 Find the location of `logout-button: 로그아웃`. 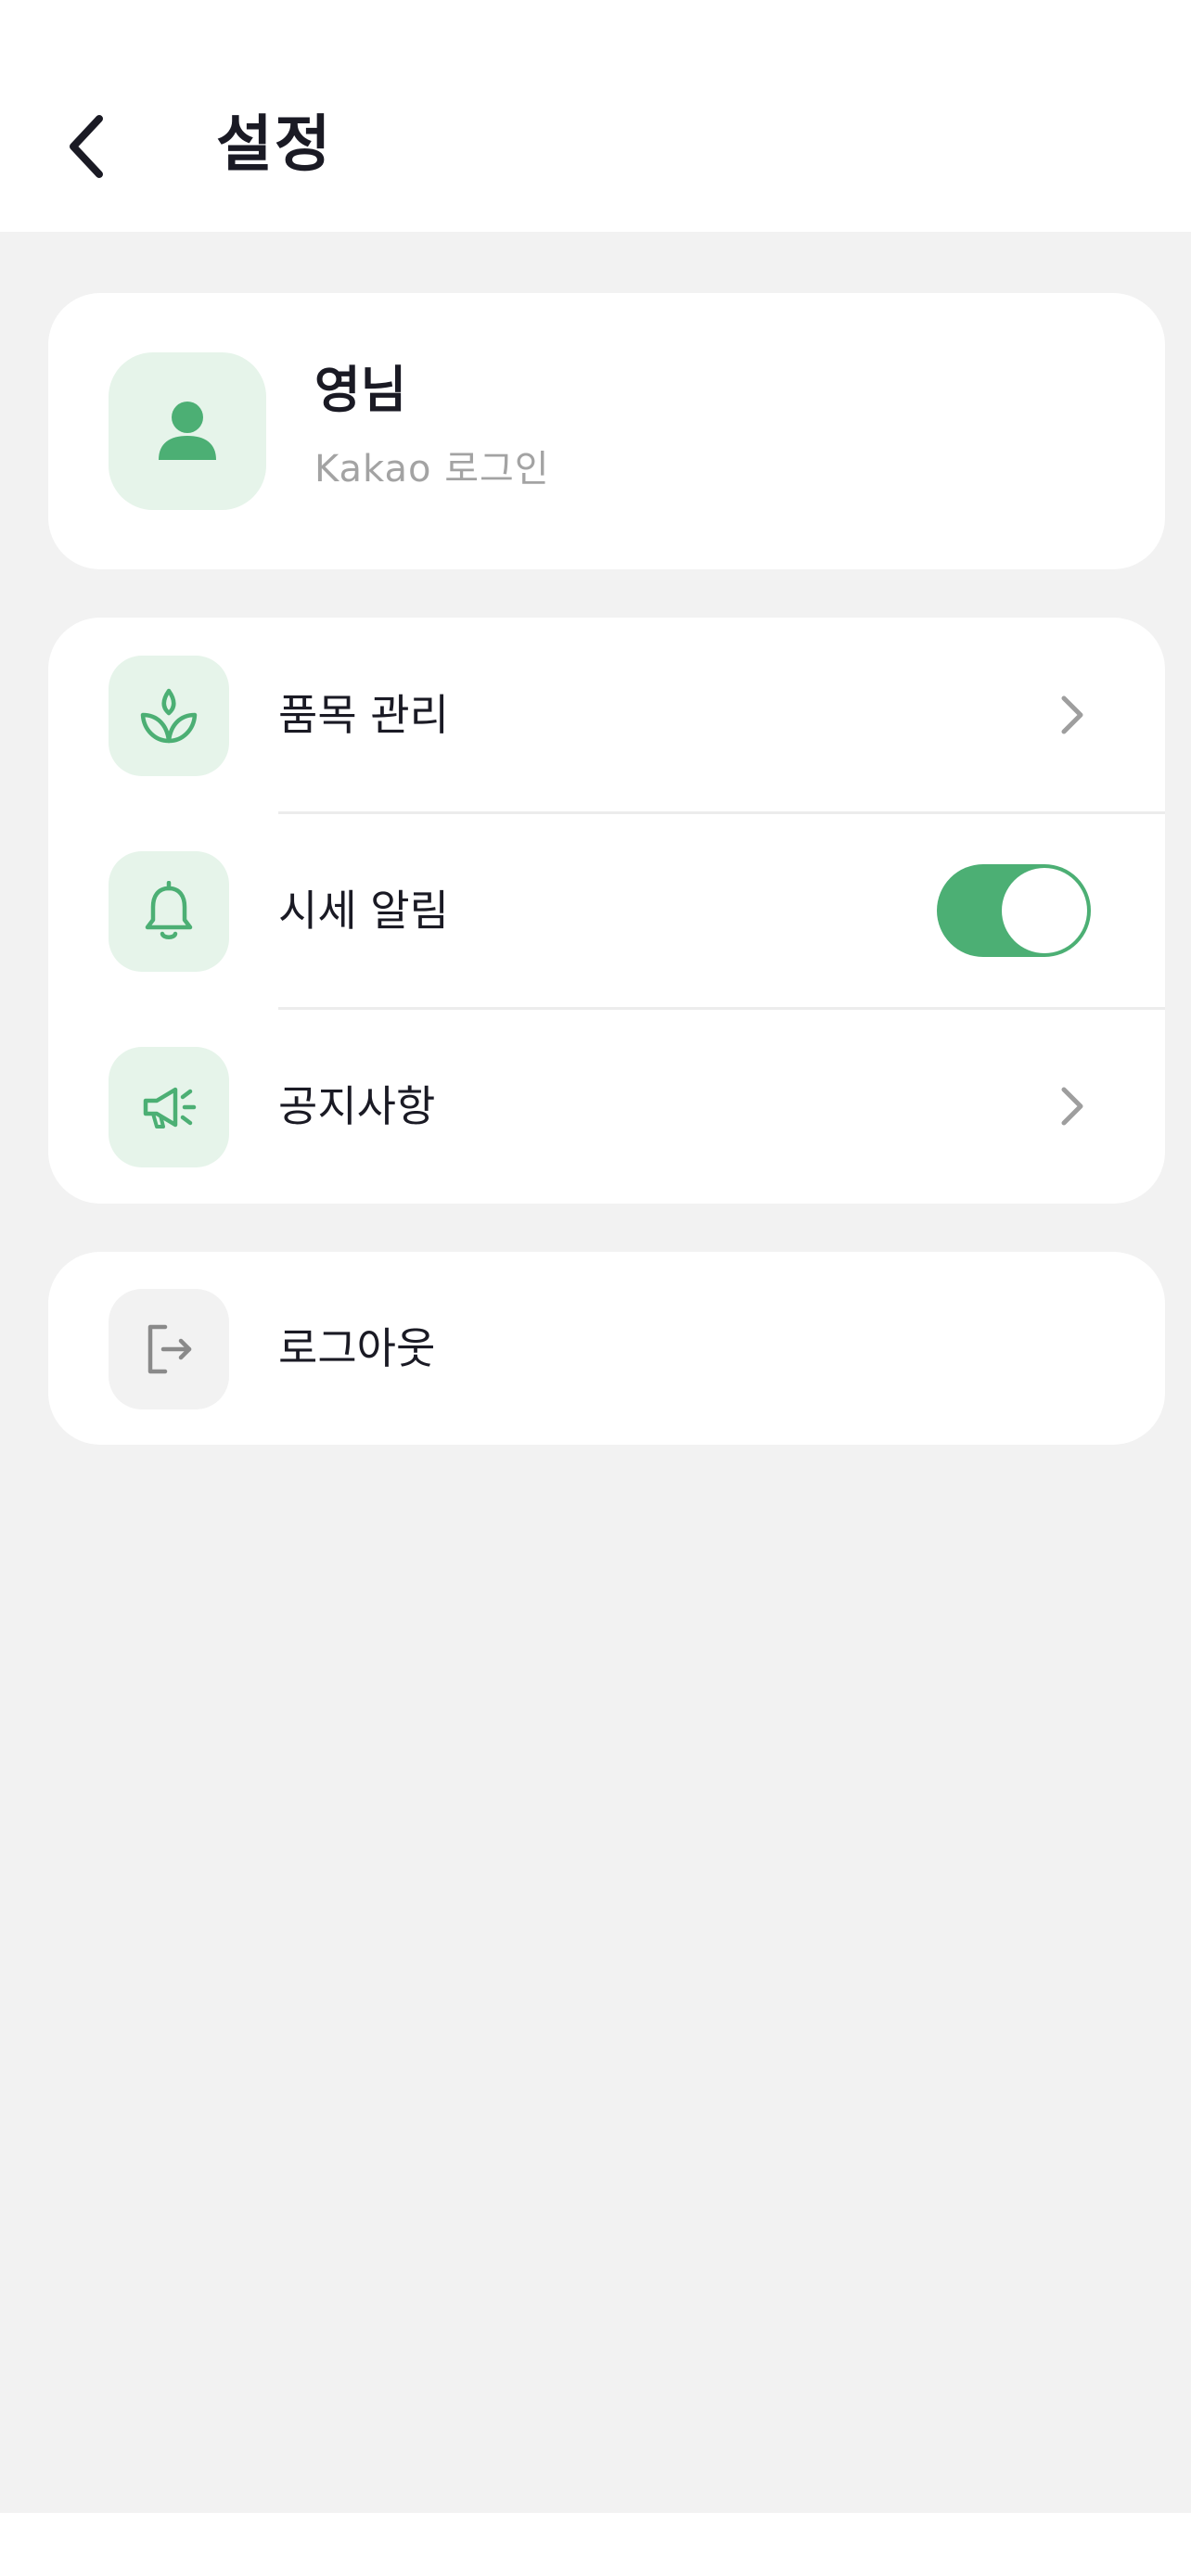

logout-button: 로그아웃 is located at coordinates (606, 1348).